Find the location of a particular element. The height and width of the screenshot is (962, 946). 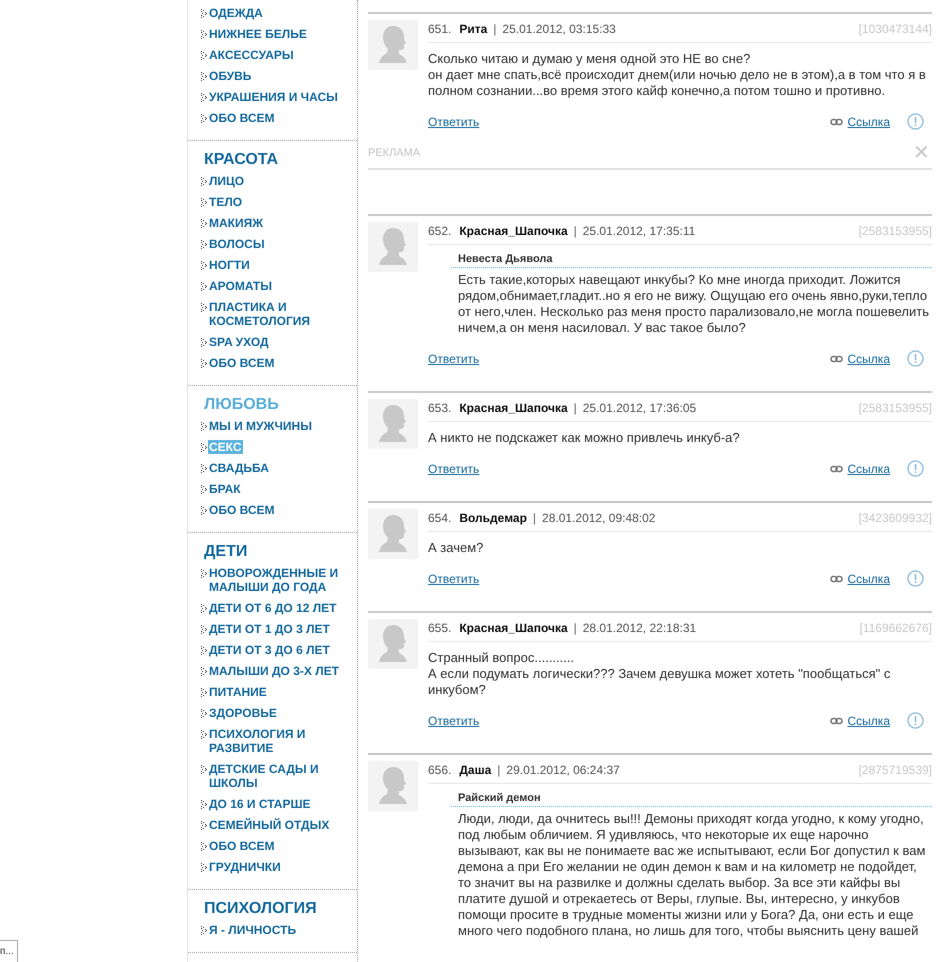

comment-date: 28.01.2012, 22:18:31 is located at coordinates (639, 628).